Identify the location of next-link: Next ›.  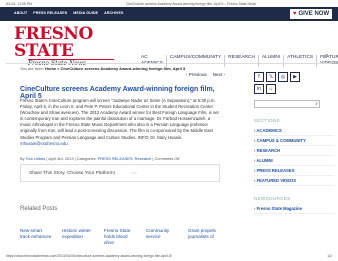
(219, 74).